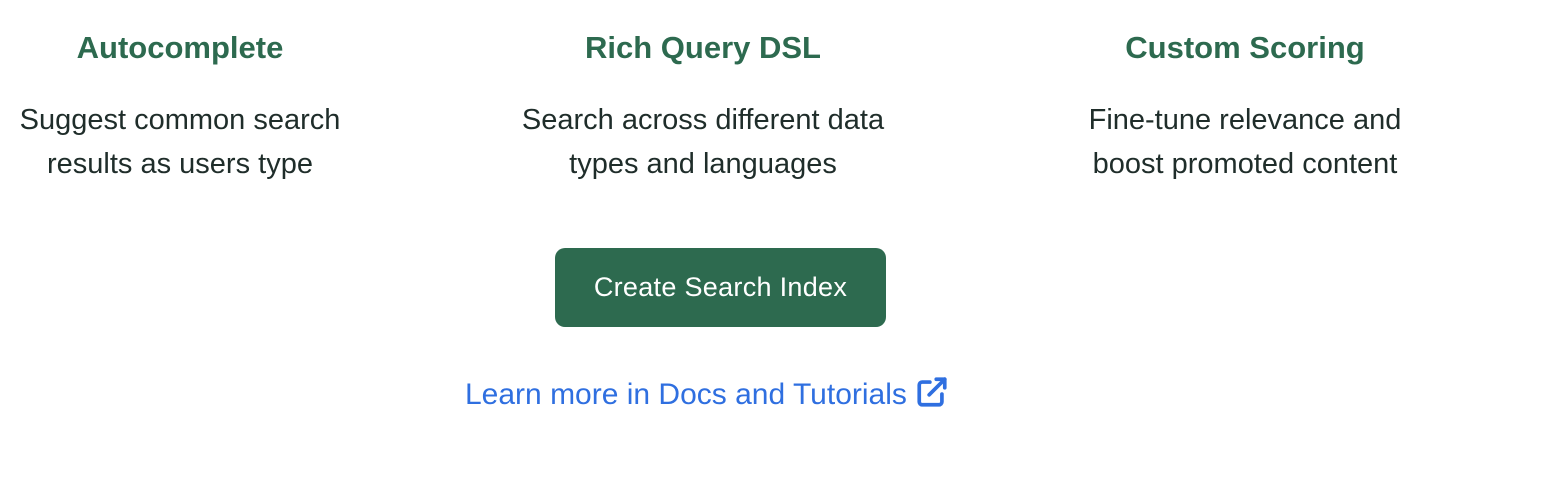 This screenshot has width=1542, height=490. What do you see at coordinates (180, 47) in the screenshot?
I see `feature-title: Autocomplete` at bounding box center [180, 47].